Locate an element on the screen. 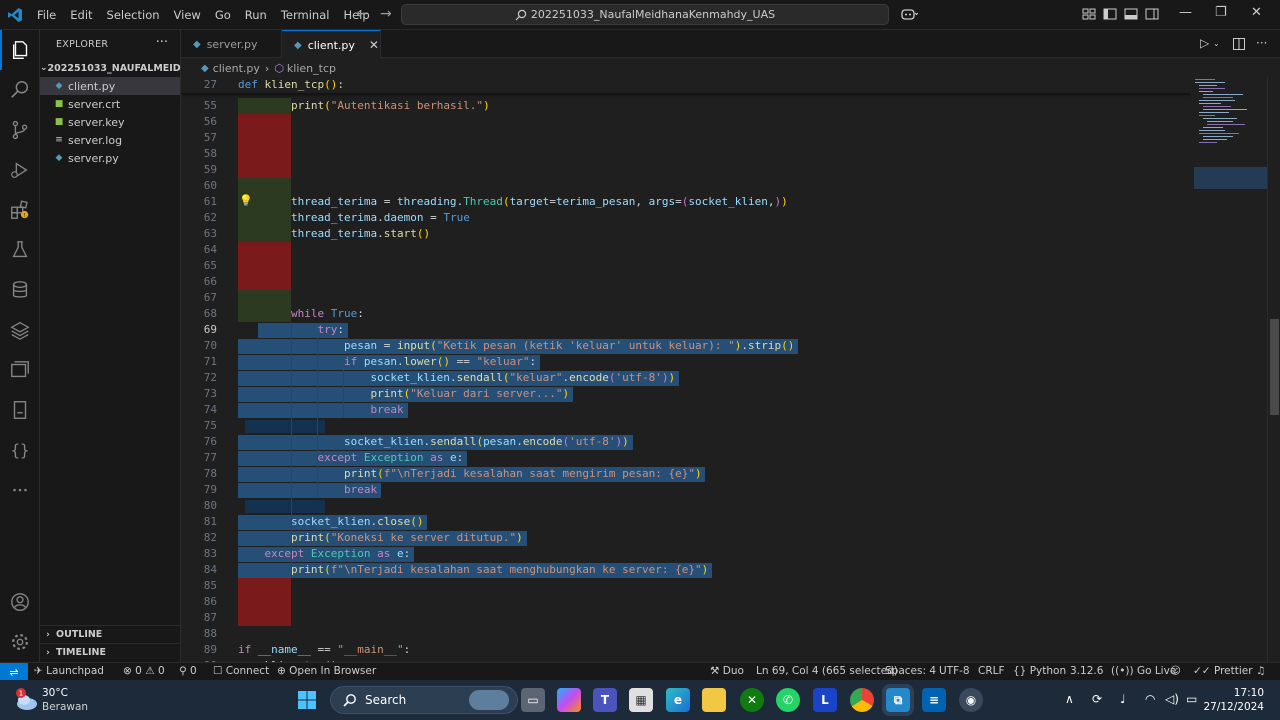 This screenshot has width=1280, height=720. source-control-icon is located at coordinates (20, 130).